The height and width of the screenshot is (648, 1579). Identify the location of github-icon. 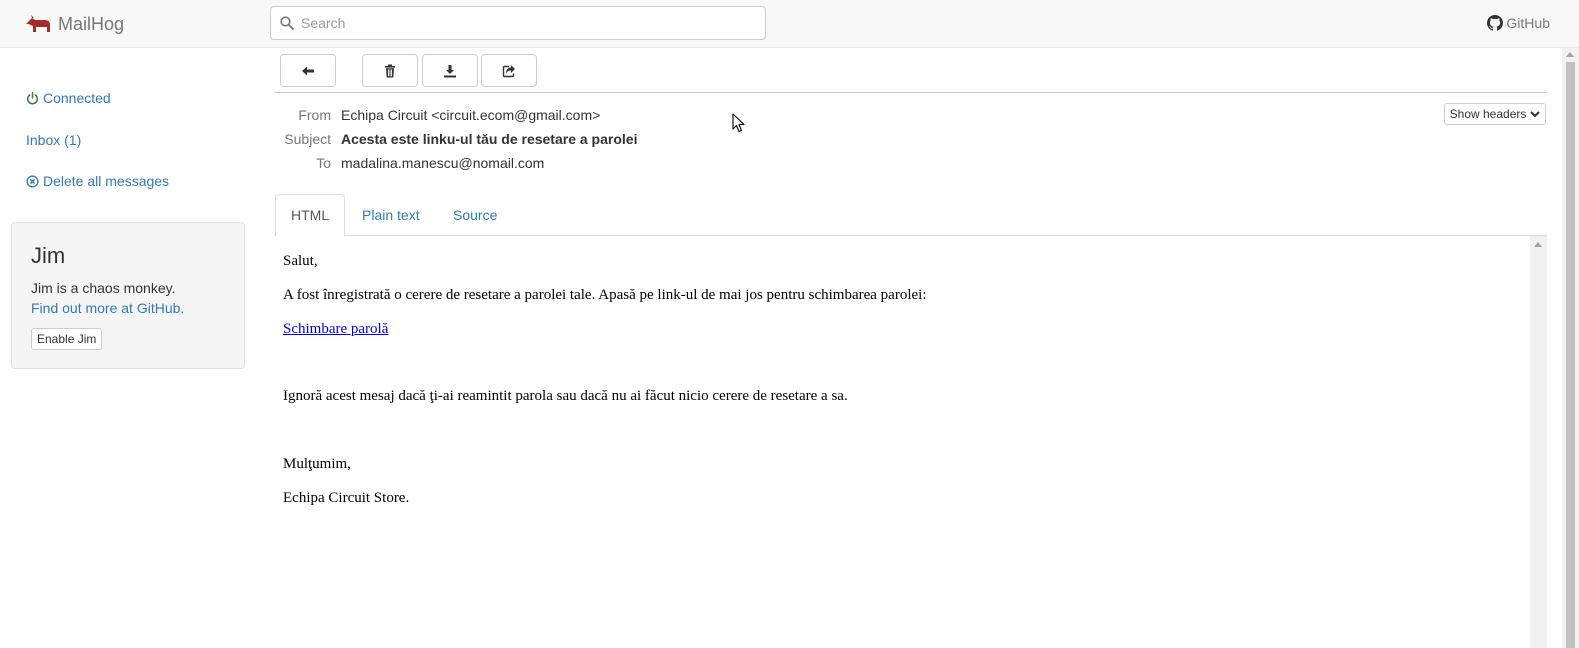
(1495, 23).